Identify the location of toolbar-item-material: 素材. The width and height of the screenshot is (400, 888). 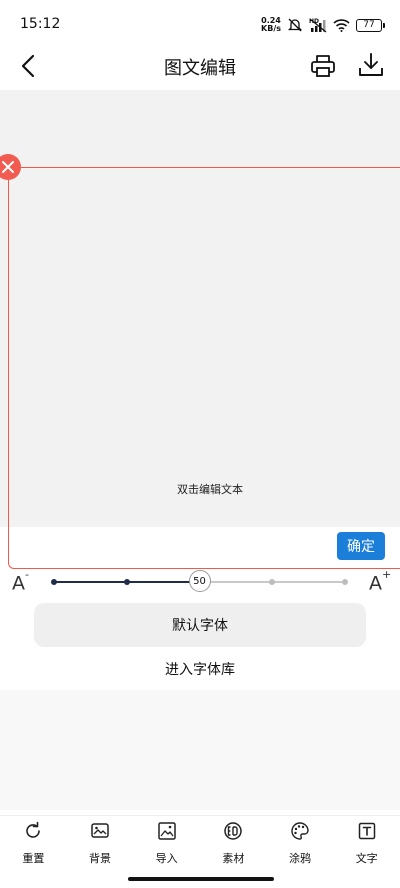
(233, 841).